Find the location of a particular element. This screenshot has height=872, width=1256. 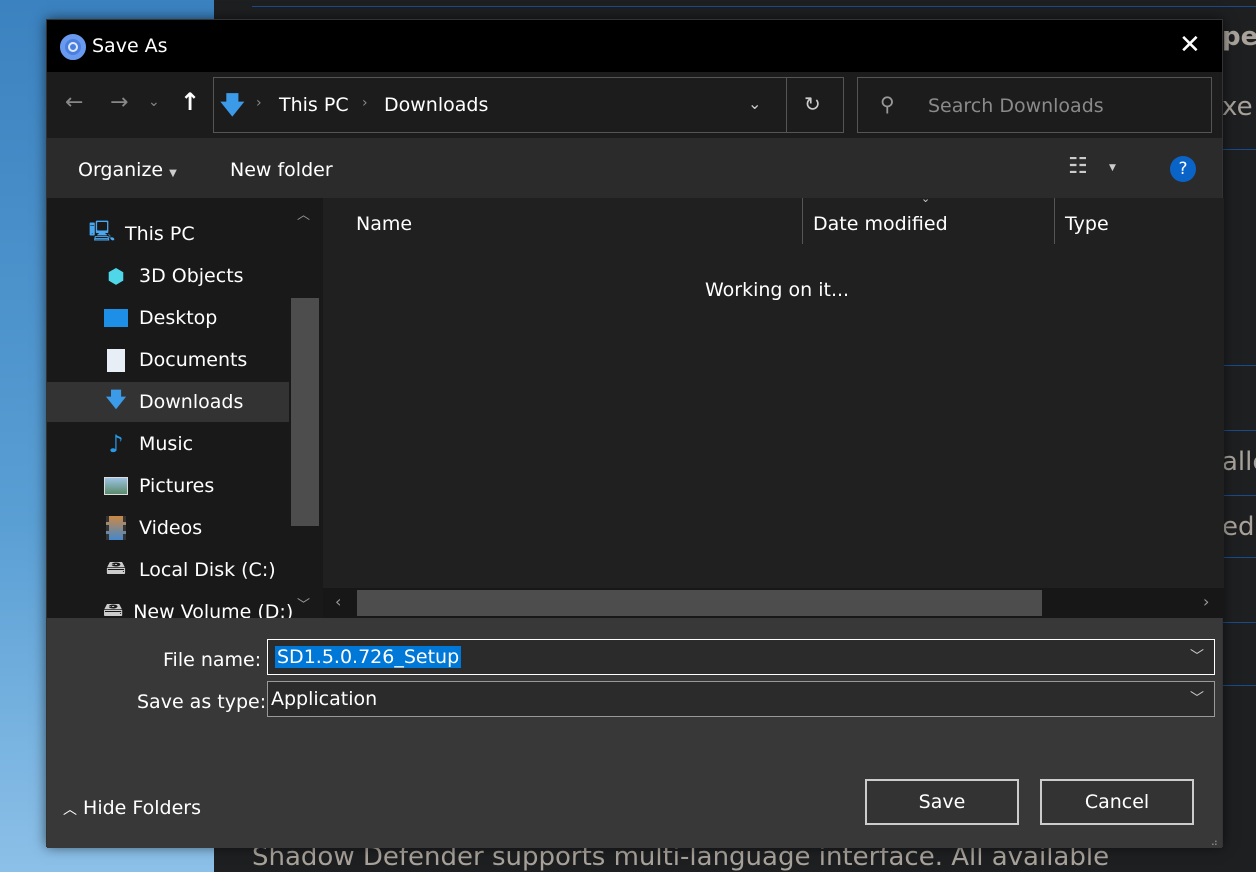

save-as-type-label: Save as type: is located at coordinates (202, 702).